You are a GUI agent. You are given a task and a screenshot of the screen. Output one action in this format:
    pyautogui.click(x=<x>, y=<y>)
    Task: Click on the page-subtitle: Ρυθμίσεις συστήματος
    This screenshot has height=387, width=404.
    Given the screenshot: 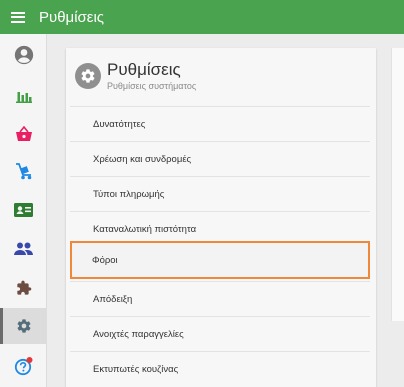 What is the action you would take?
    pyautogui.click(x=152, y=86)
    